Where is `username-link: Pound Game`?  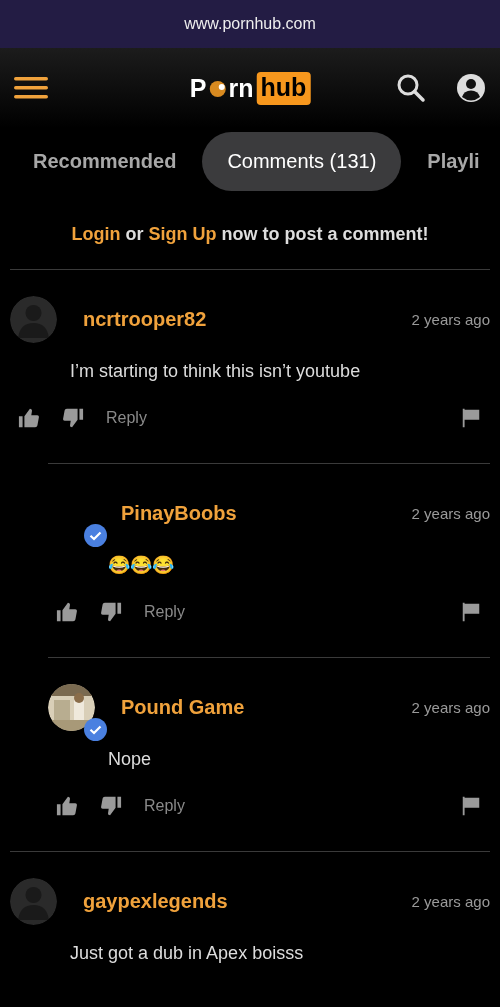
username-link: Pound Game is located at coordinates (183, 707).